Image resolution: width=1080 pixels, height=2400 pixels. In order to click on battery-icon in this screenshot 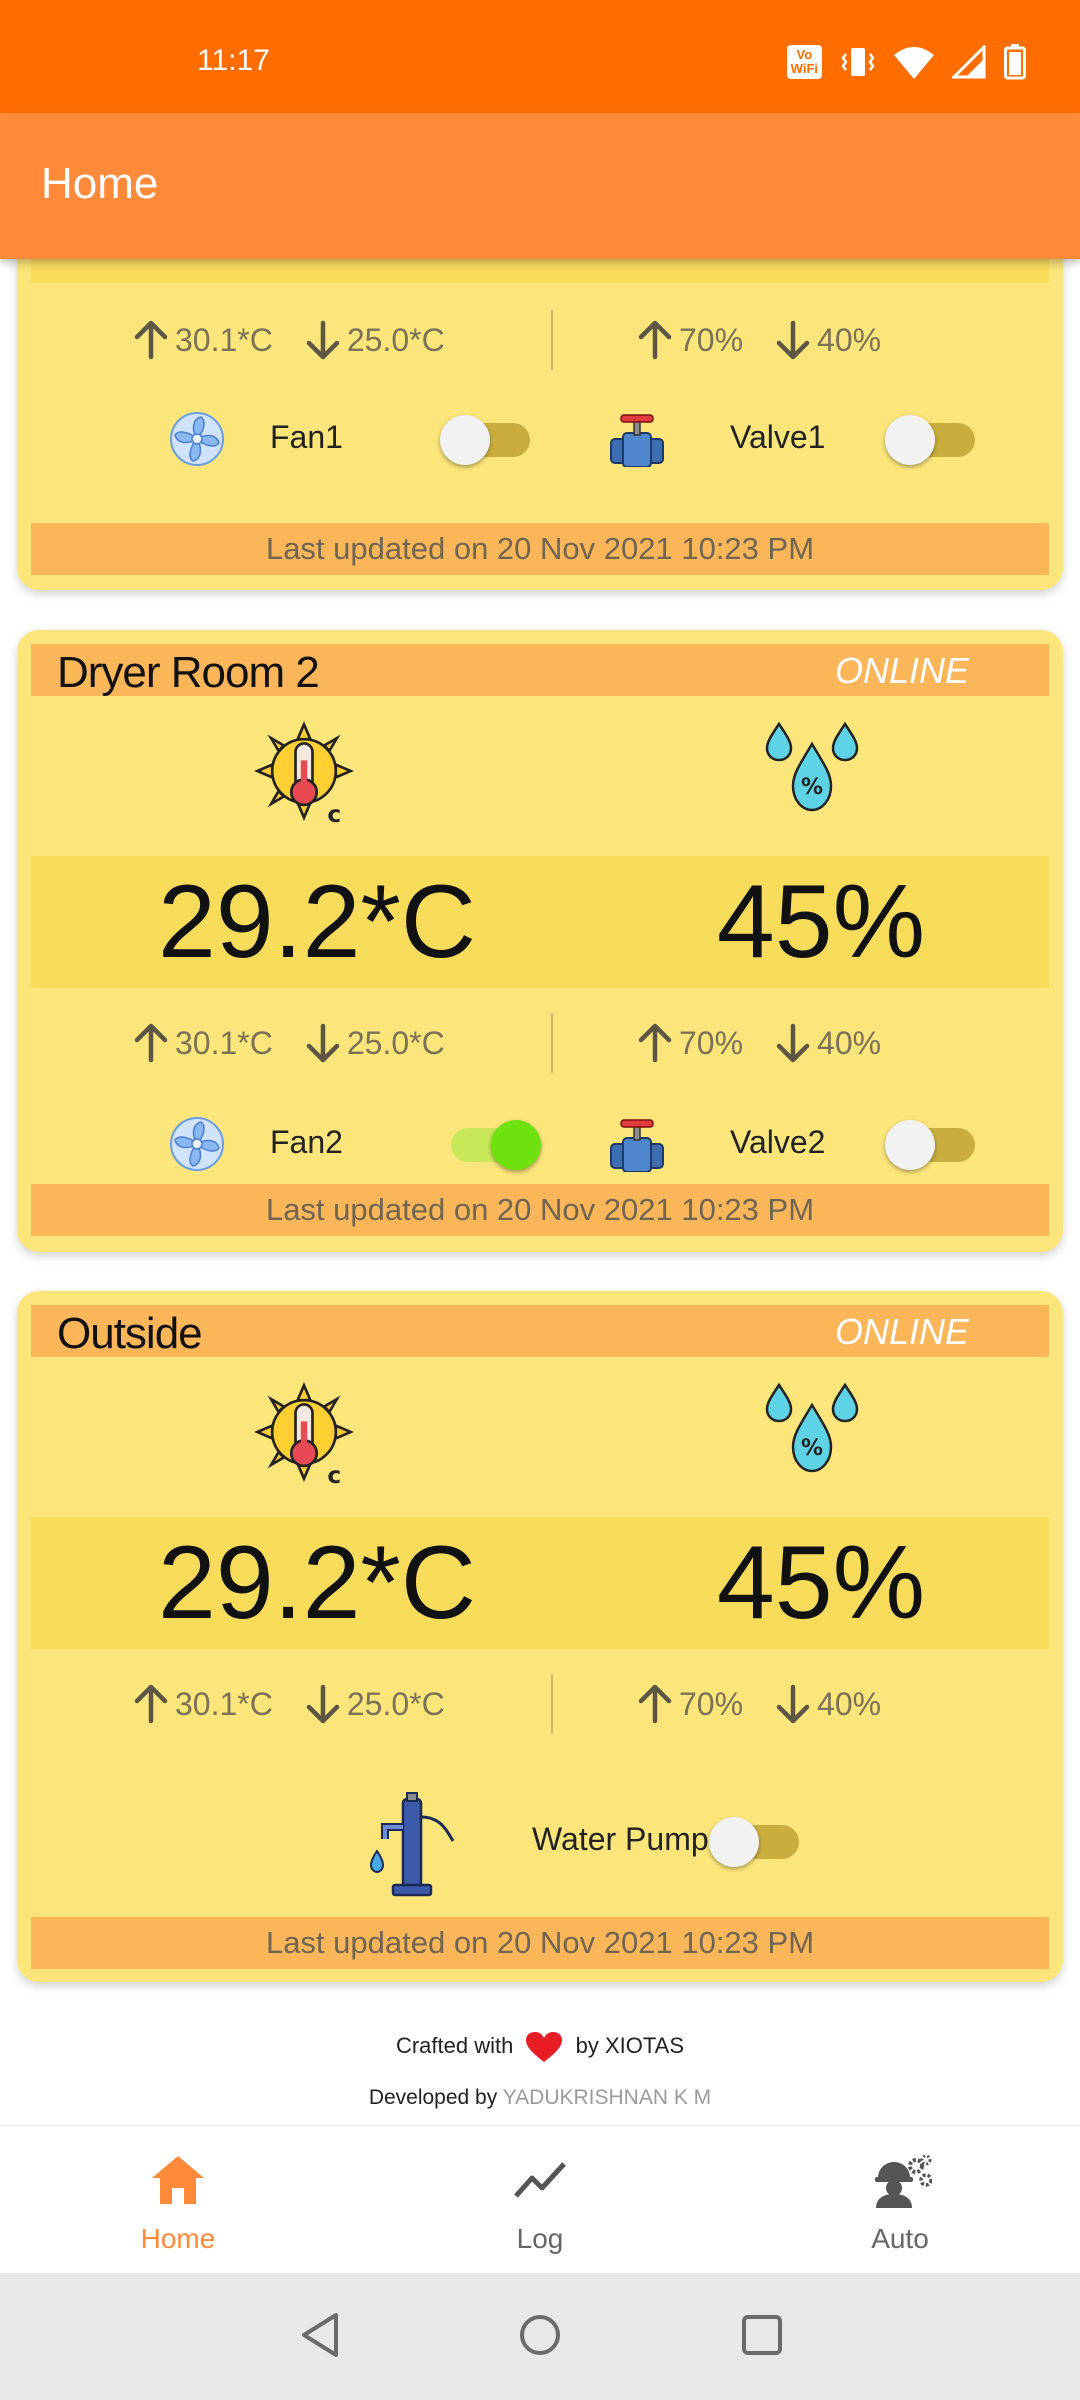, I will do `click(1015, 62)`.